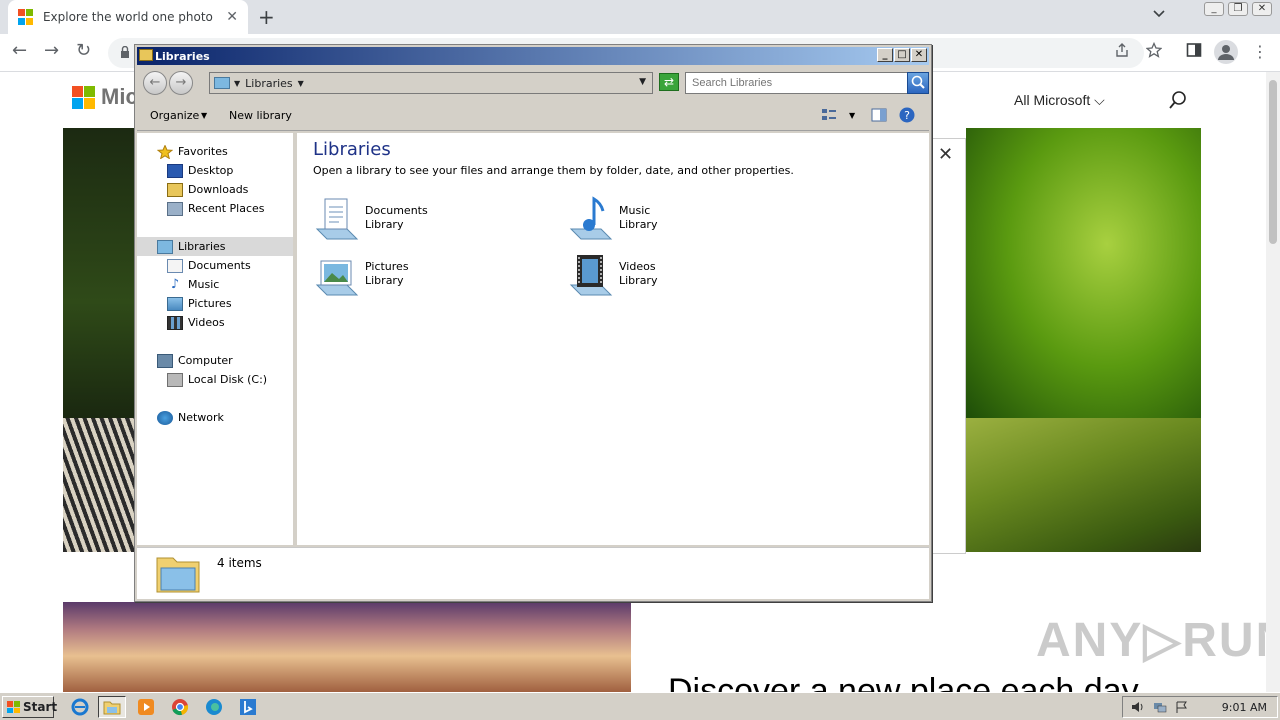 Image resolution: width=1280 pixels, height=720 pixels. I want to click on music-note-icon: ♪, so click(175, 284).